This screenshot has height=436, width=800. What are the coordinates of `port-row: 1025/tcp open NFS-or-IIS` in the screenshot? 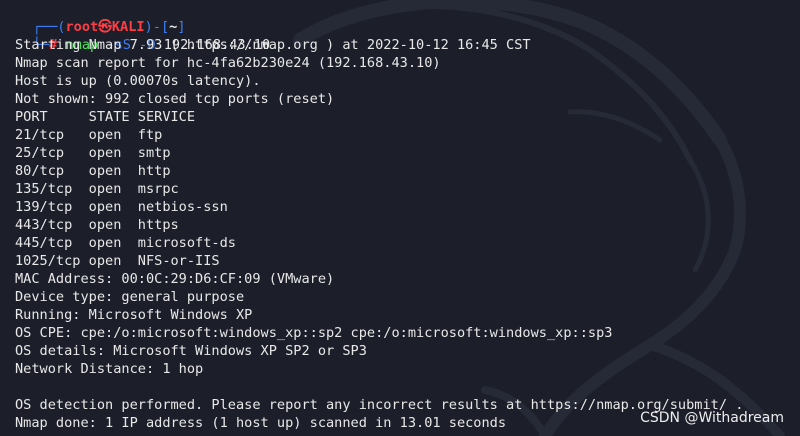 It's located at (117, 261).